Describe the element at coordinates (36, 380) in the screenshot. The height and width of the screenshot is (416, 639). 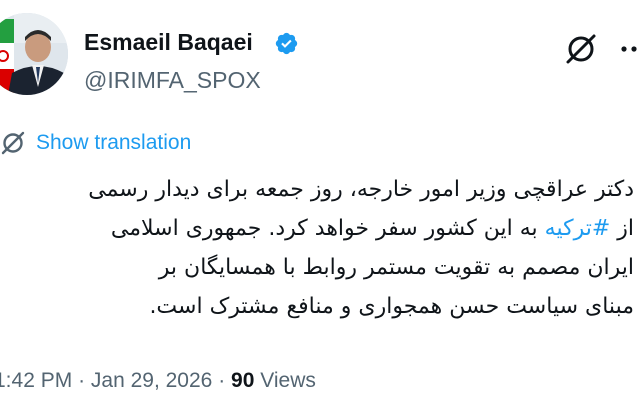
I see `tweet-time: 1:42 PM` at that location.